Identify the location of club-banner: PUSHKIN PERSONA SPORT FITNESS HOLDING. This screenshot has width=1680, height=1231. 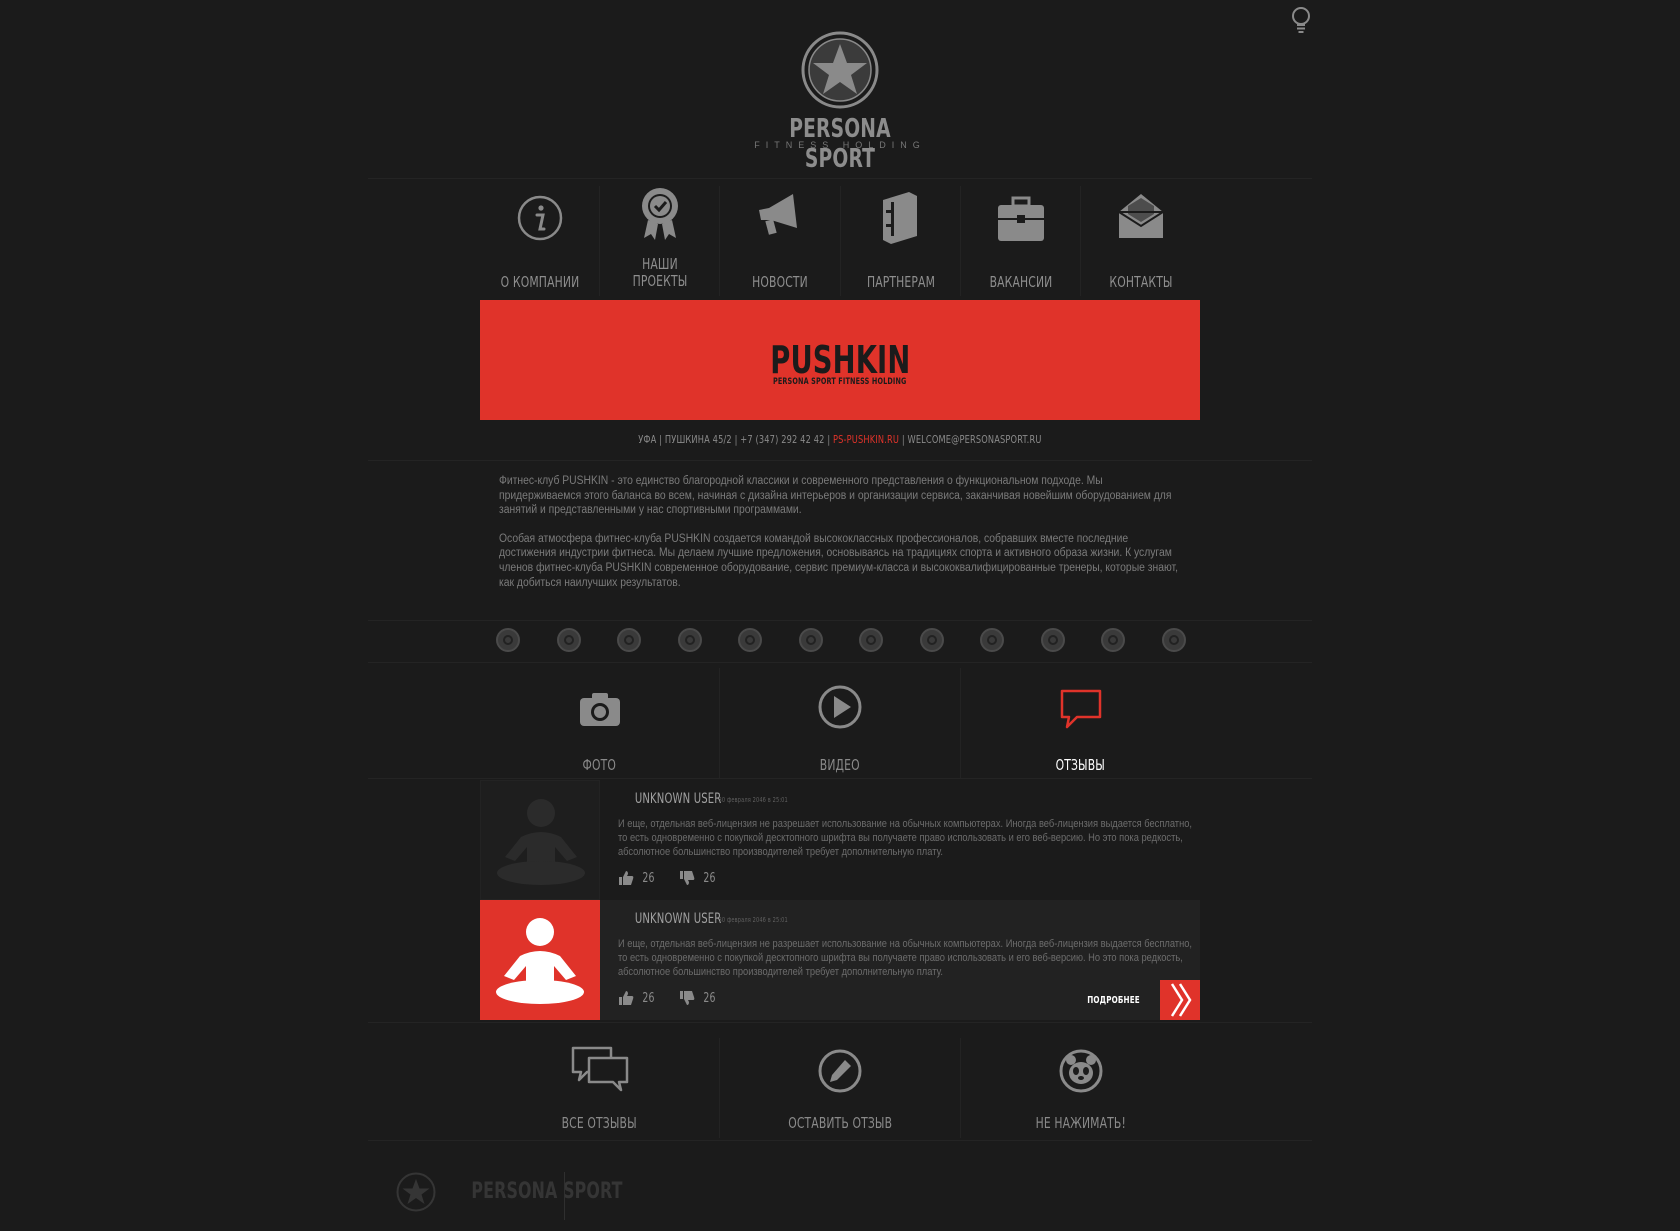
(840, 360).